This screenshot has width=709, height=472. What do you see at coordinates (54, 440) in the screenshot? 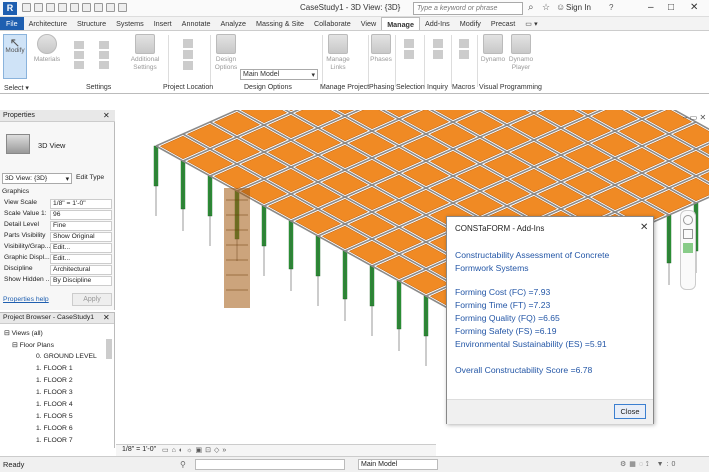
I see `list-item: 1. FLOOR 7` at bounding box center [54, 440].